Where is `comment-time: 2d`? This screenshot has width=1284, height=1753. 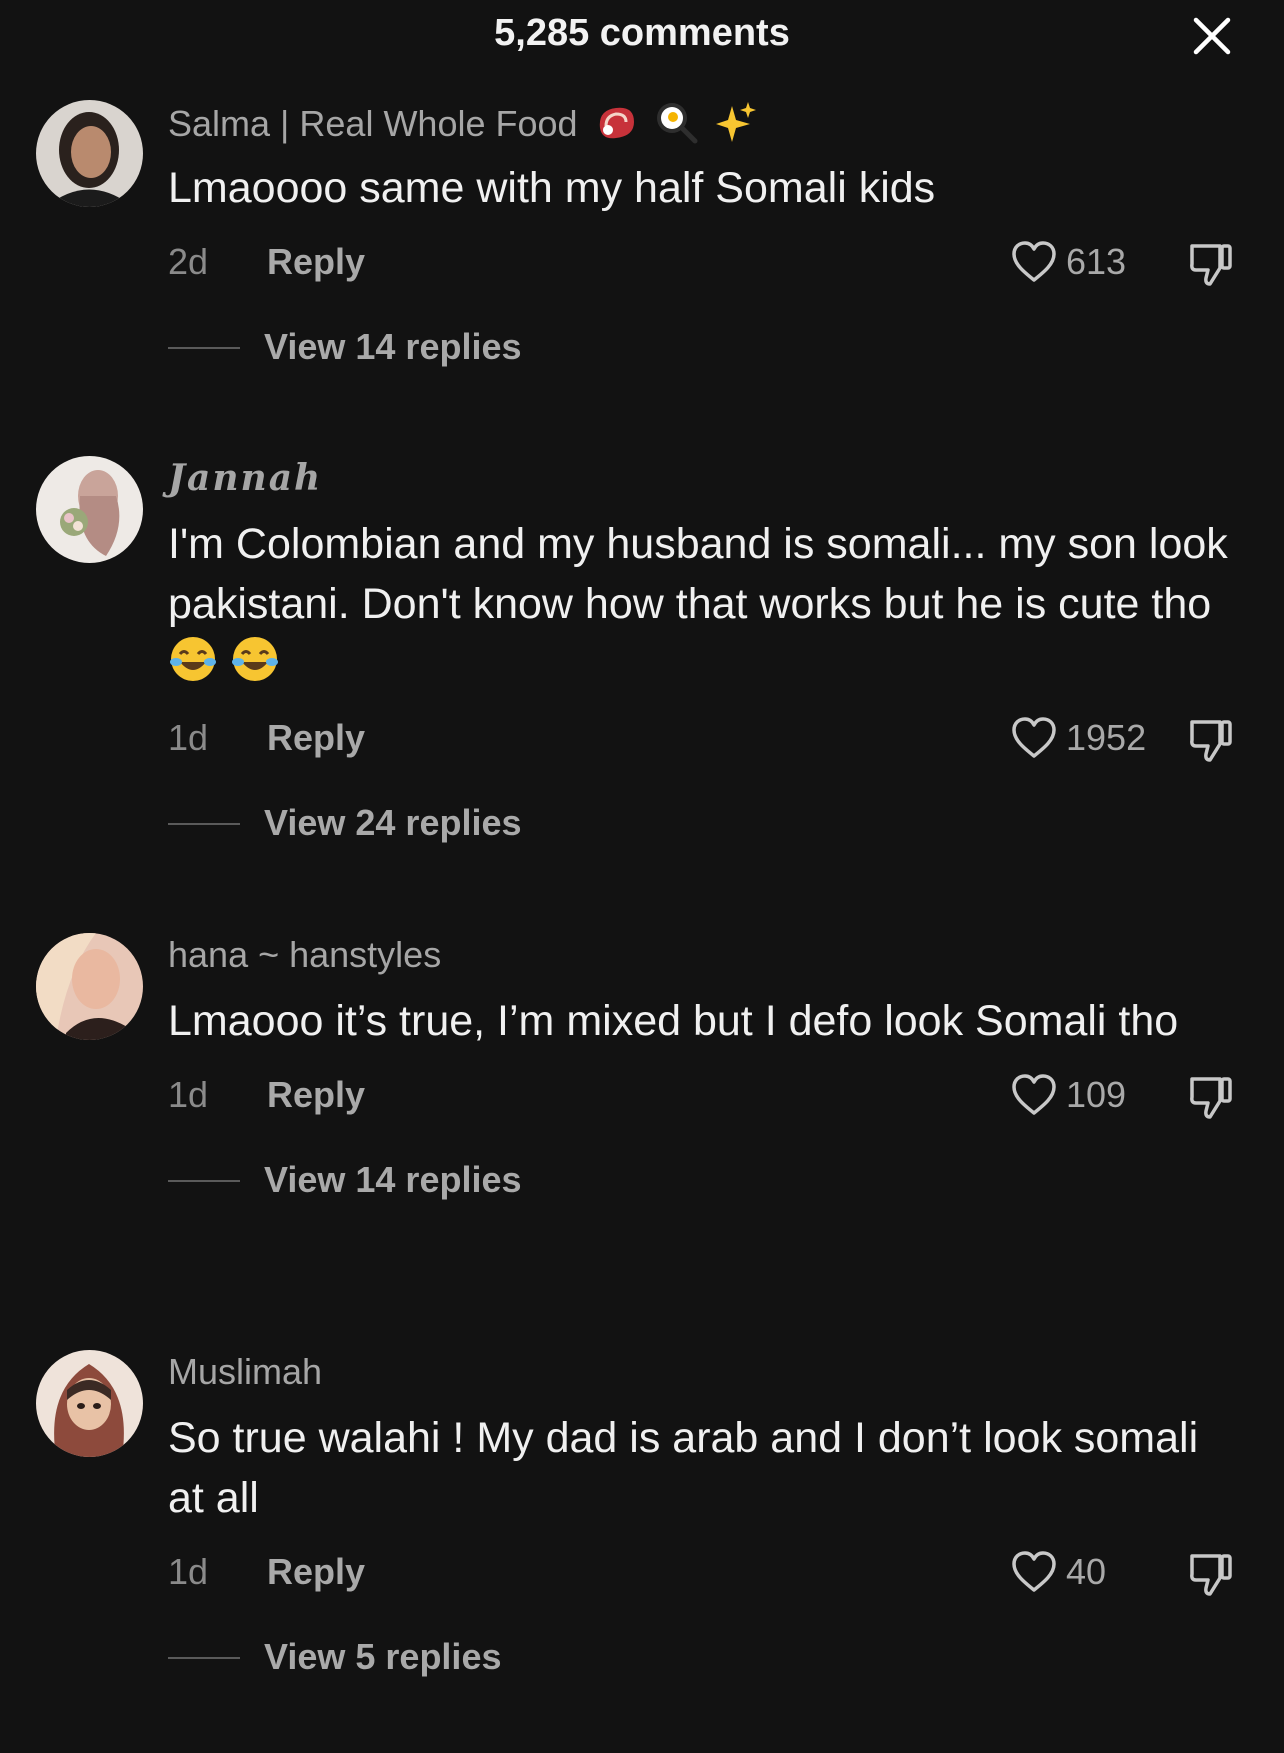 comment-time: 2d is located at coordinates (188, 261).